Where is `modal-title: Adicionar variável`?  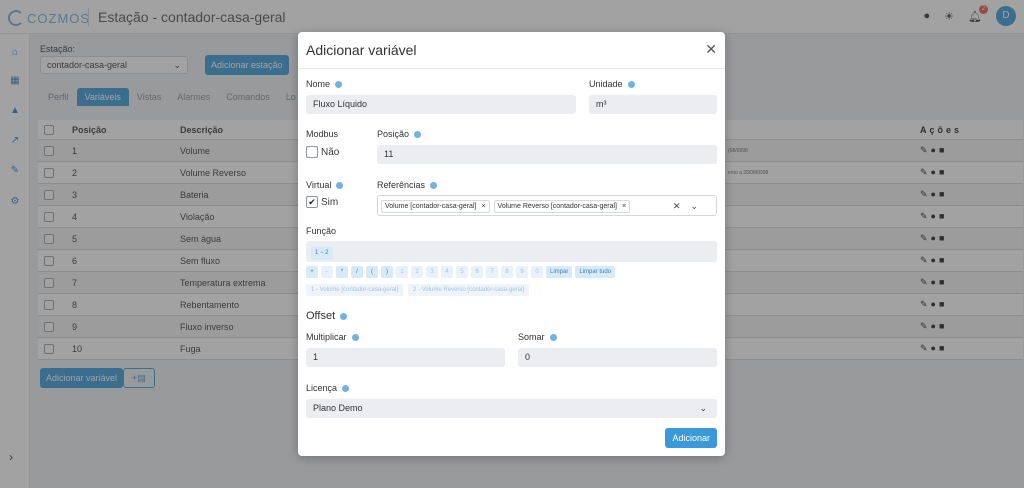
modal-title: Adicionar variável is located at coordinates (361, 50).